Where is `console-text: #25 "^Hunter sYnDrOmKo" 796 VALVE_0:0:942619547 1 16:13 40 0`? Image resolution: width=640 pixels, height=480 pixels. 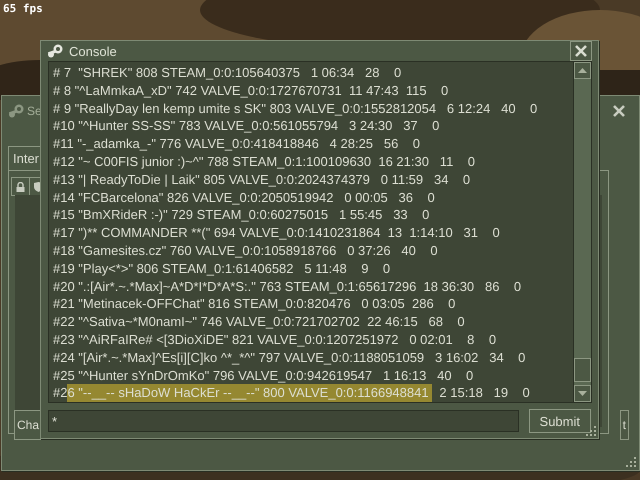 console-text: #25 "^Hunter sYnDrOmKo" 796 VALVE_0:0:942619547 1 16:13 40 0 is located at coordinates (263, 375).